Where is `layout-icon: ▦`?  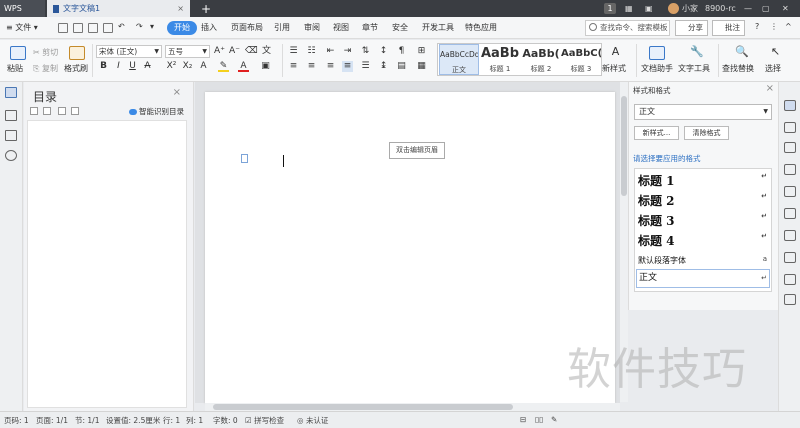 layout-icon: ▦ is located at coordinates (629, 8).